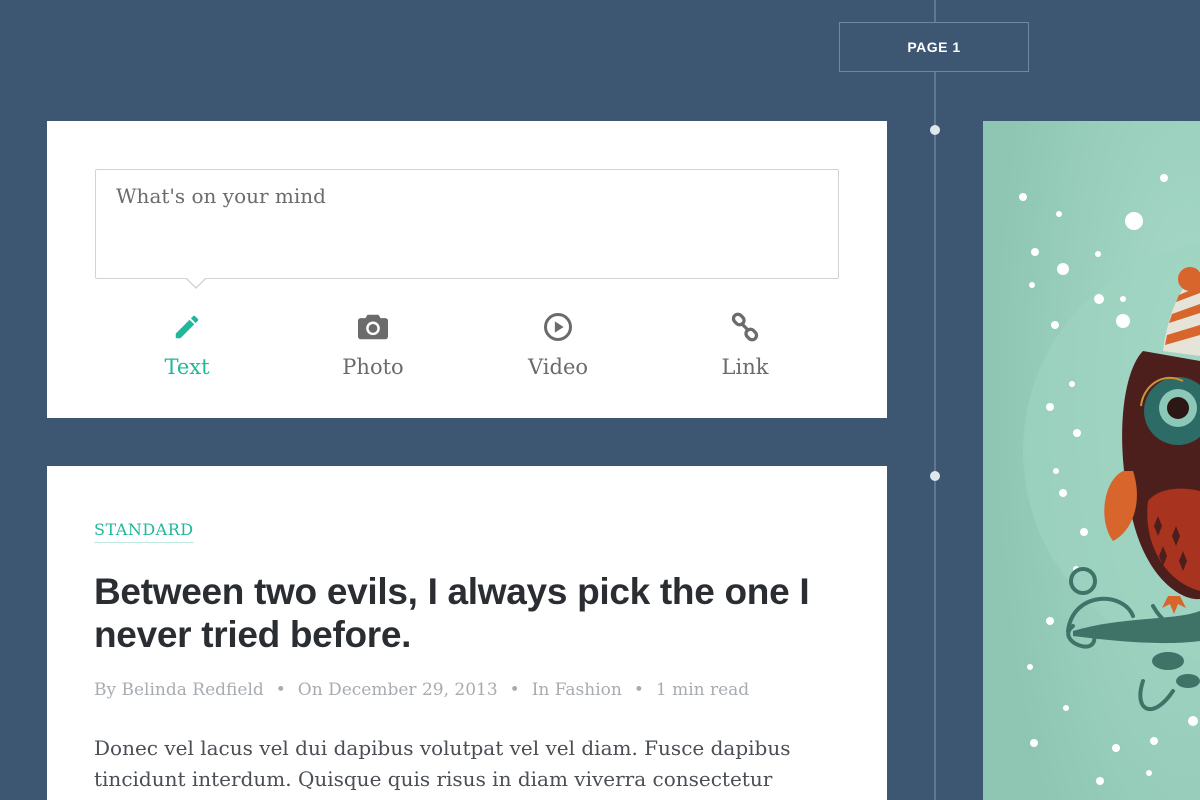 The height and width of the screenshot is (800, 1200). What do you see at coordinates (467, 224) in the screenshot?
I see `status-input` at bounding box center [467, 224].